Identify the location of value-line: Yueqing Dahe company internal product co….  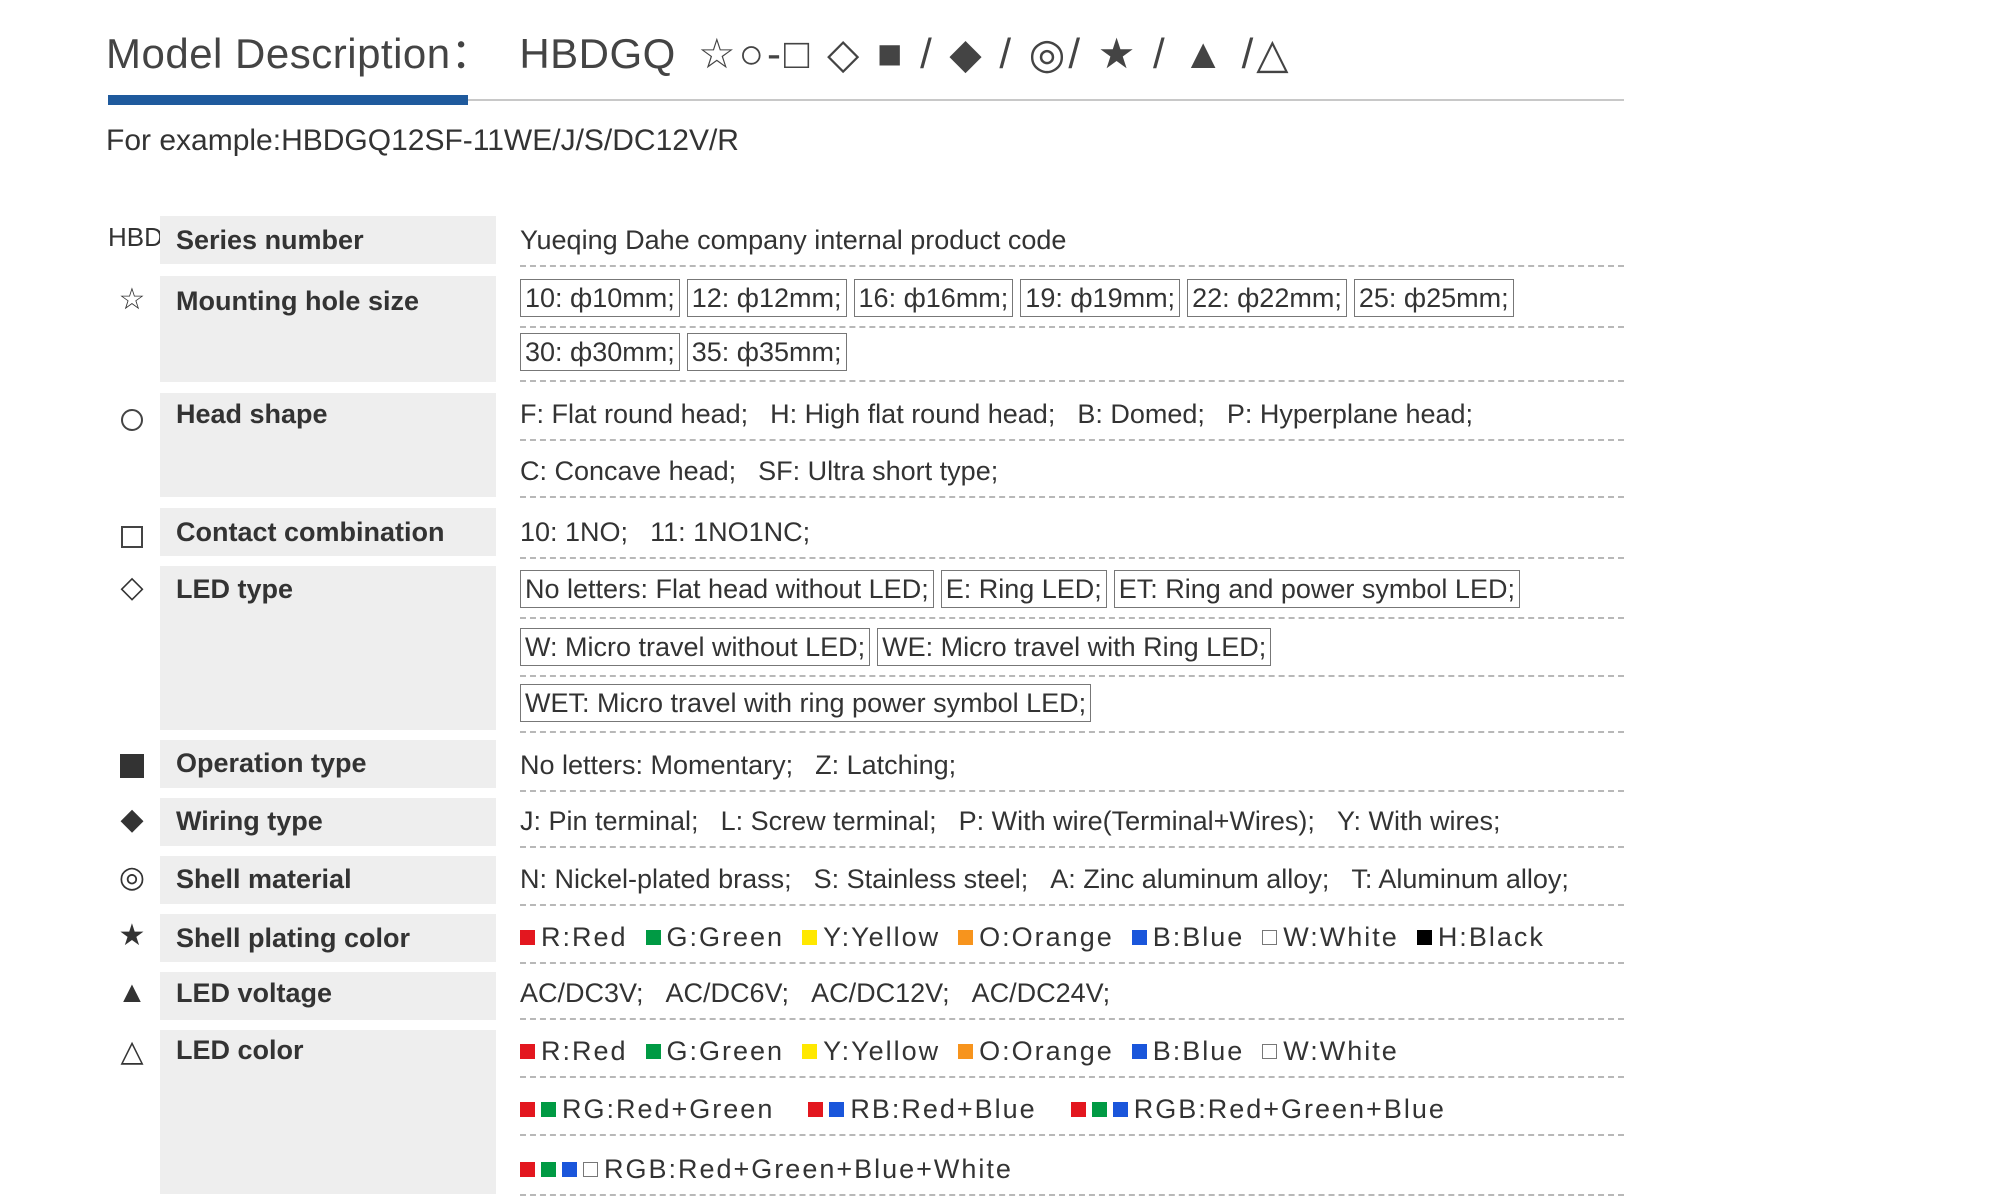
(1072, 246).